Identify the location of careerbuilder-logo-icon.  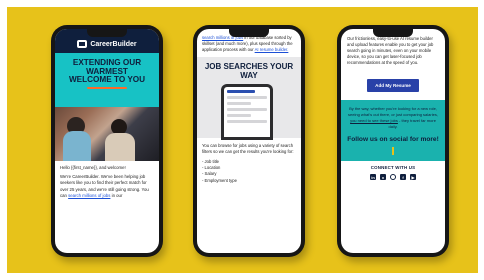
(82, 44).